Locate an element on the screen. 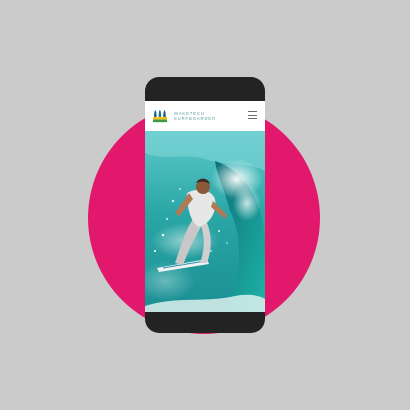 The height and width of the screenshot is (410, 410). brand-line-2: SURFBOARDER is located at coordinates (195, 118).